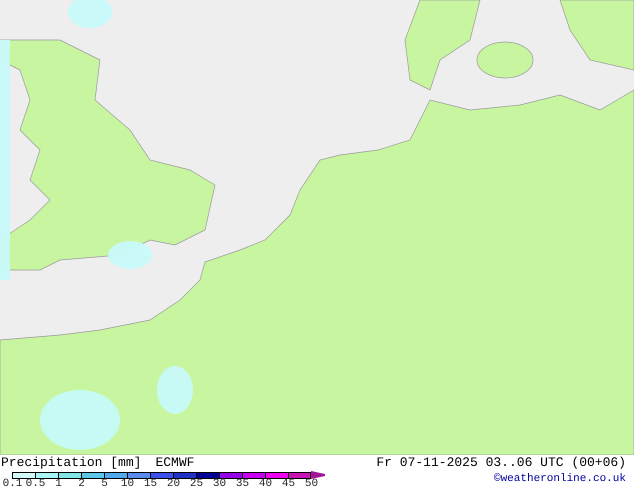 This screenshot has height=490, width=634. I want to click on legend-tick-label: 30, so click(220, 484).